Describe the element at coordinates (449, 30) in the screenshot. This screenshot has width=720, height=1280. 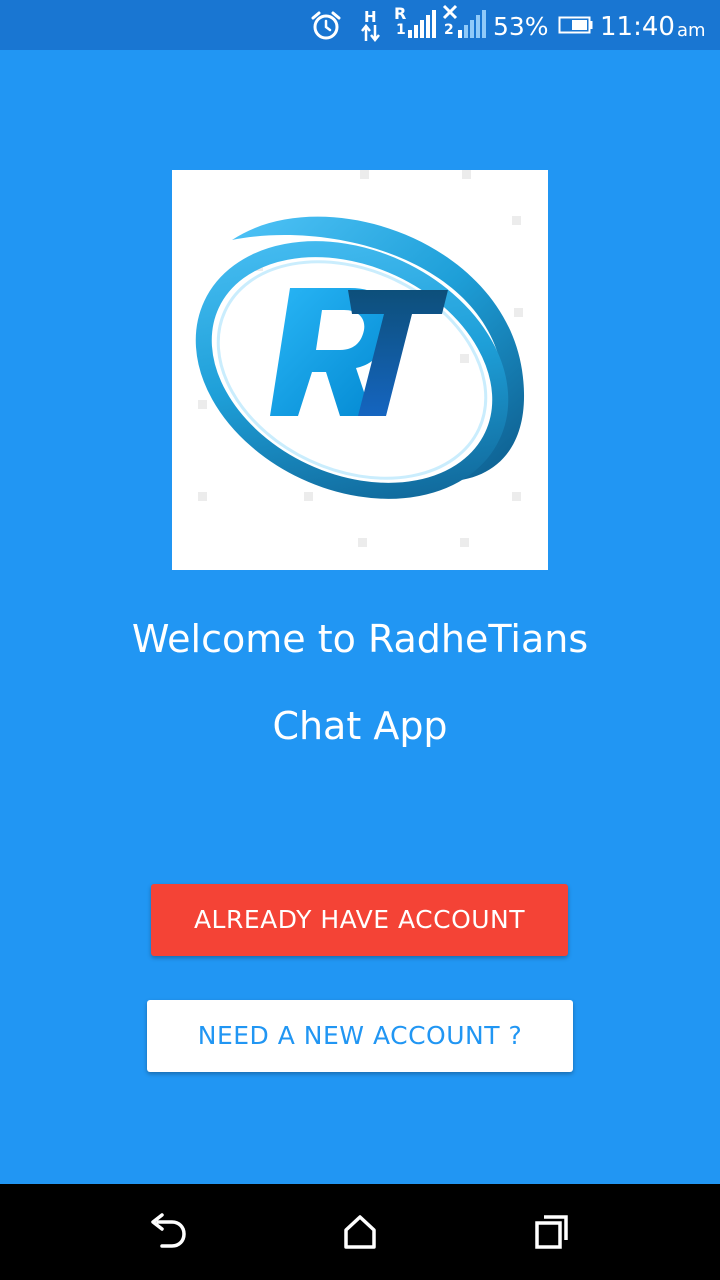
I see `sim2-label: 2` at that location.